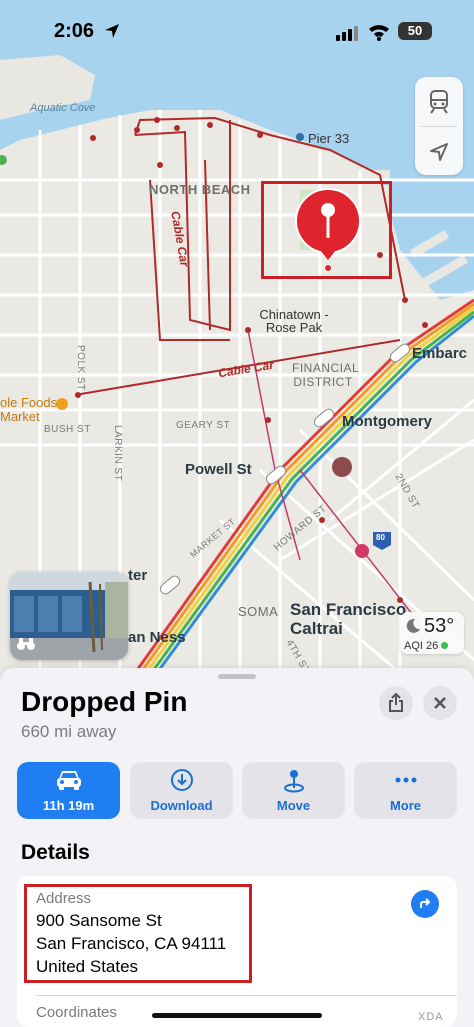  What do you see at coordinates (347, 33) in the screenshot?
I see `cellular-signal-icon` at bounding box center [347, 33].